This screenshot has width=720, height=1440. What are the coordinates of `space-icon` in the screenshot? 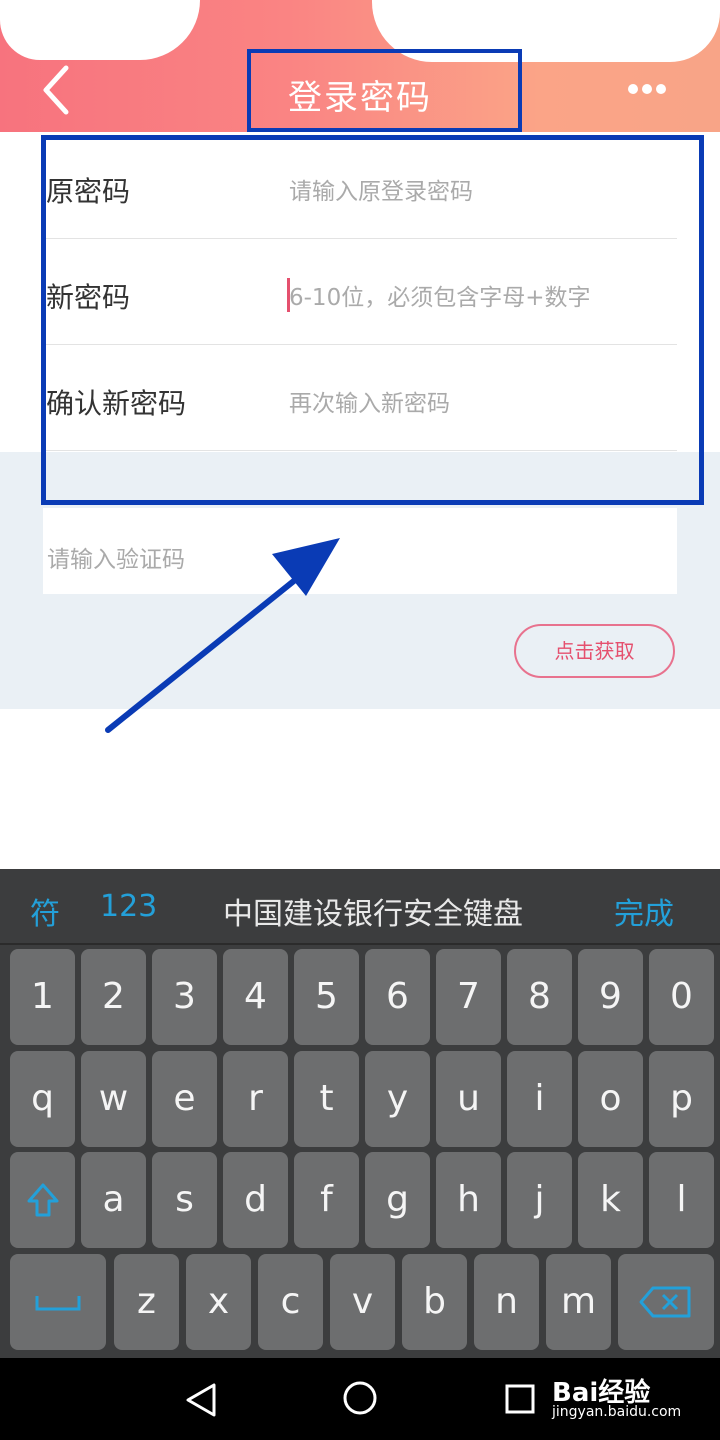 It's located at (58, 1303).